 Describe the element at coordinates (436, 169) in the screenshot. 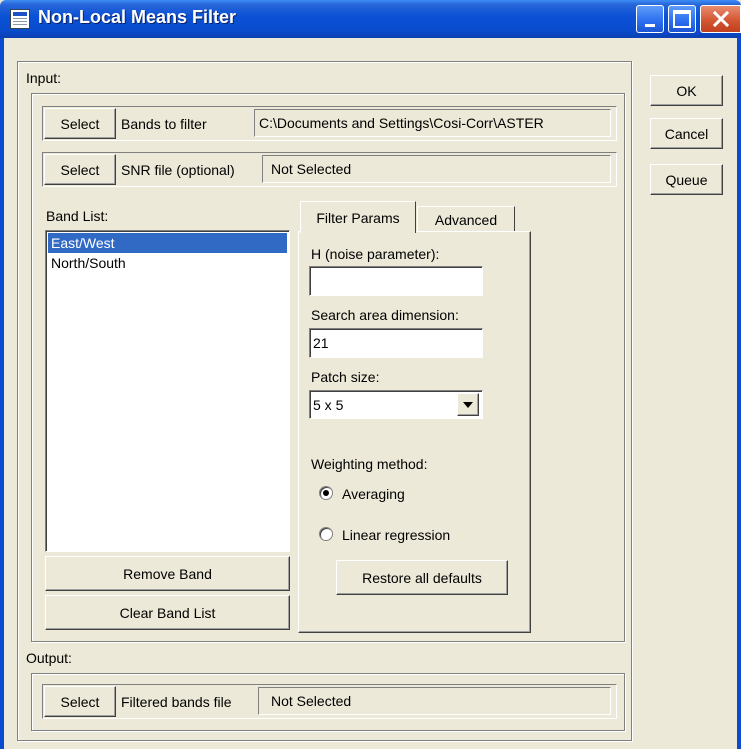

I see `snr-file-field: Not Selected` at that location.